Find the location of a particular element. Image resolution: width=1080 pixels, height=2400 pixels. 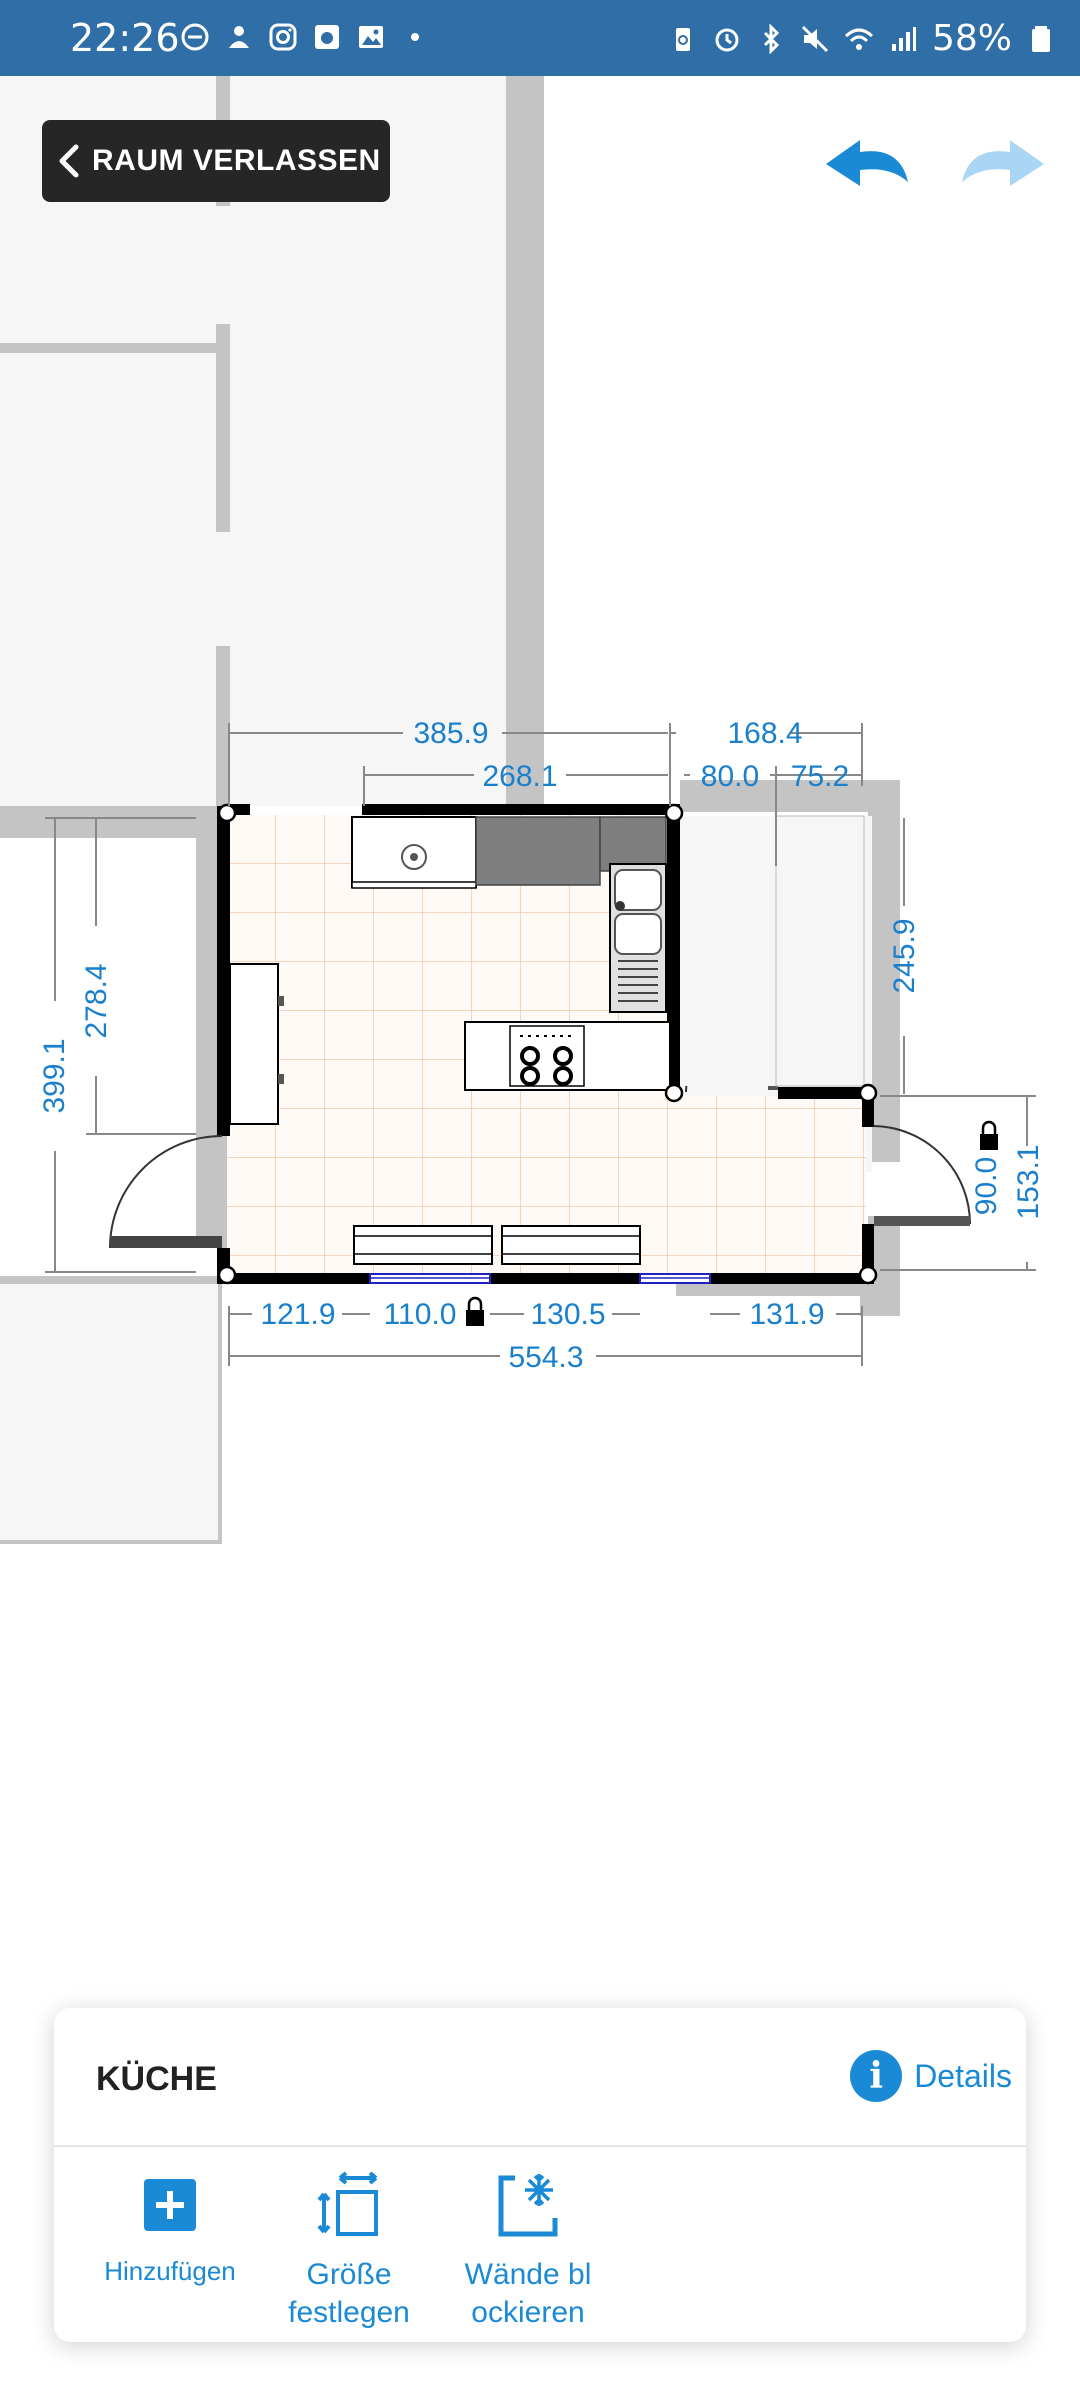

corner-handle-mid-right is located at coordinates (674, 1093).